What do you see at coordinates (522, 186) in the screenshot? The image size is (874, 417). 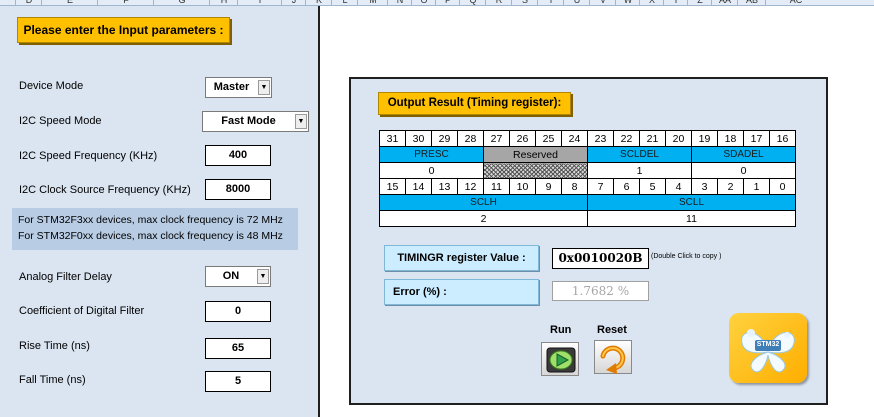 I see `bit-number: 10` at bounding box center [522, 186].